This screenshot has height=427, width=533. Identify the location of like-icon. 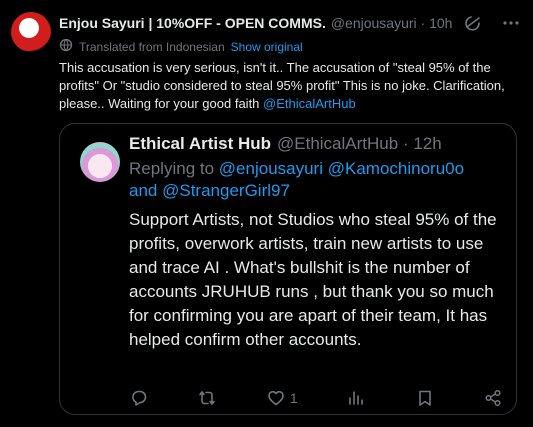
(276, 398).